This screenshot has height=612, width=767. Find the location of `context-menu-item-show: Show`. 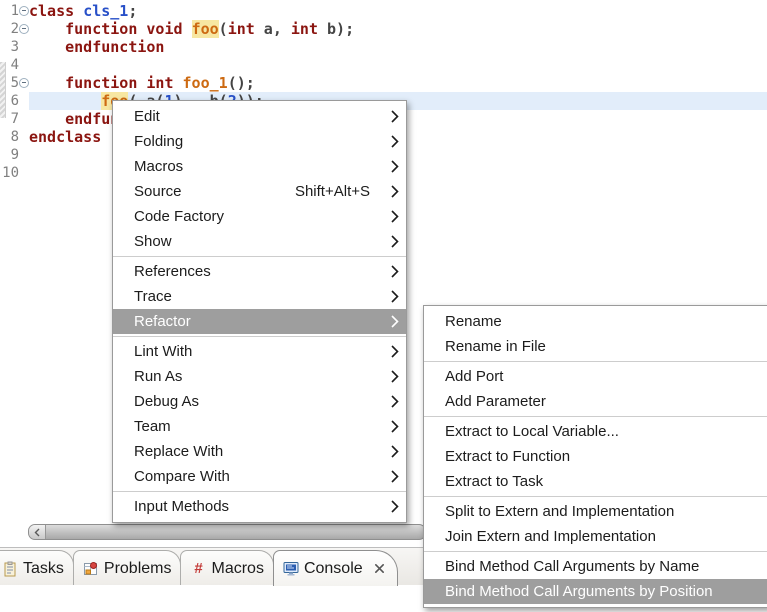

context-menu-item-show: Show is located at coordinates (259, 241).